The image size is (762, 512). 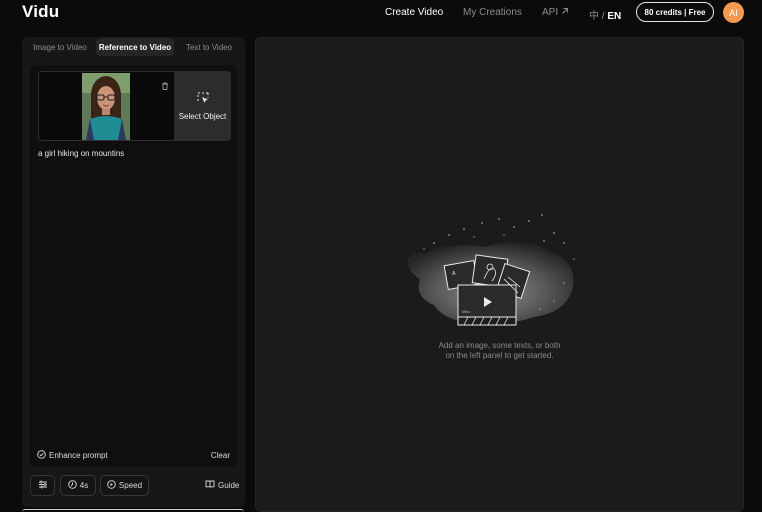 I want to click on settings-button, so click(x=42, y=485).